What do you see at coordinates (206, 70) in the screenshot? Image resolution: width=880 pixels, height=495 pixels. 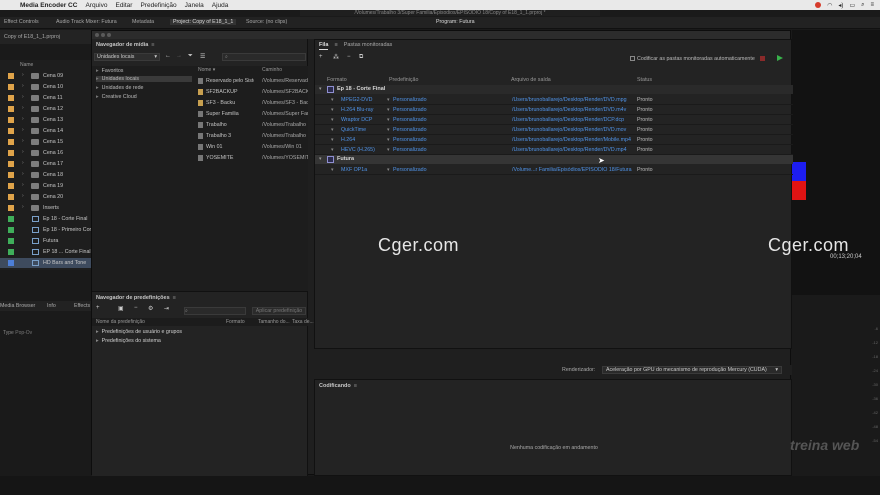 I see `file-col-name: Nome ▾` at bounding box center [206, 70].